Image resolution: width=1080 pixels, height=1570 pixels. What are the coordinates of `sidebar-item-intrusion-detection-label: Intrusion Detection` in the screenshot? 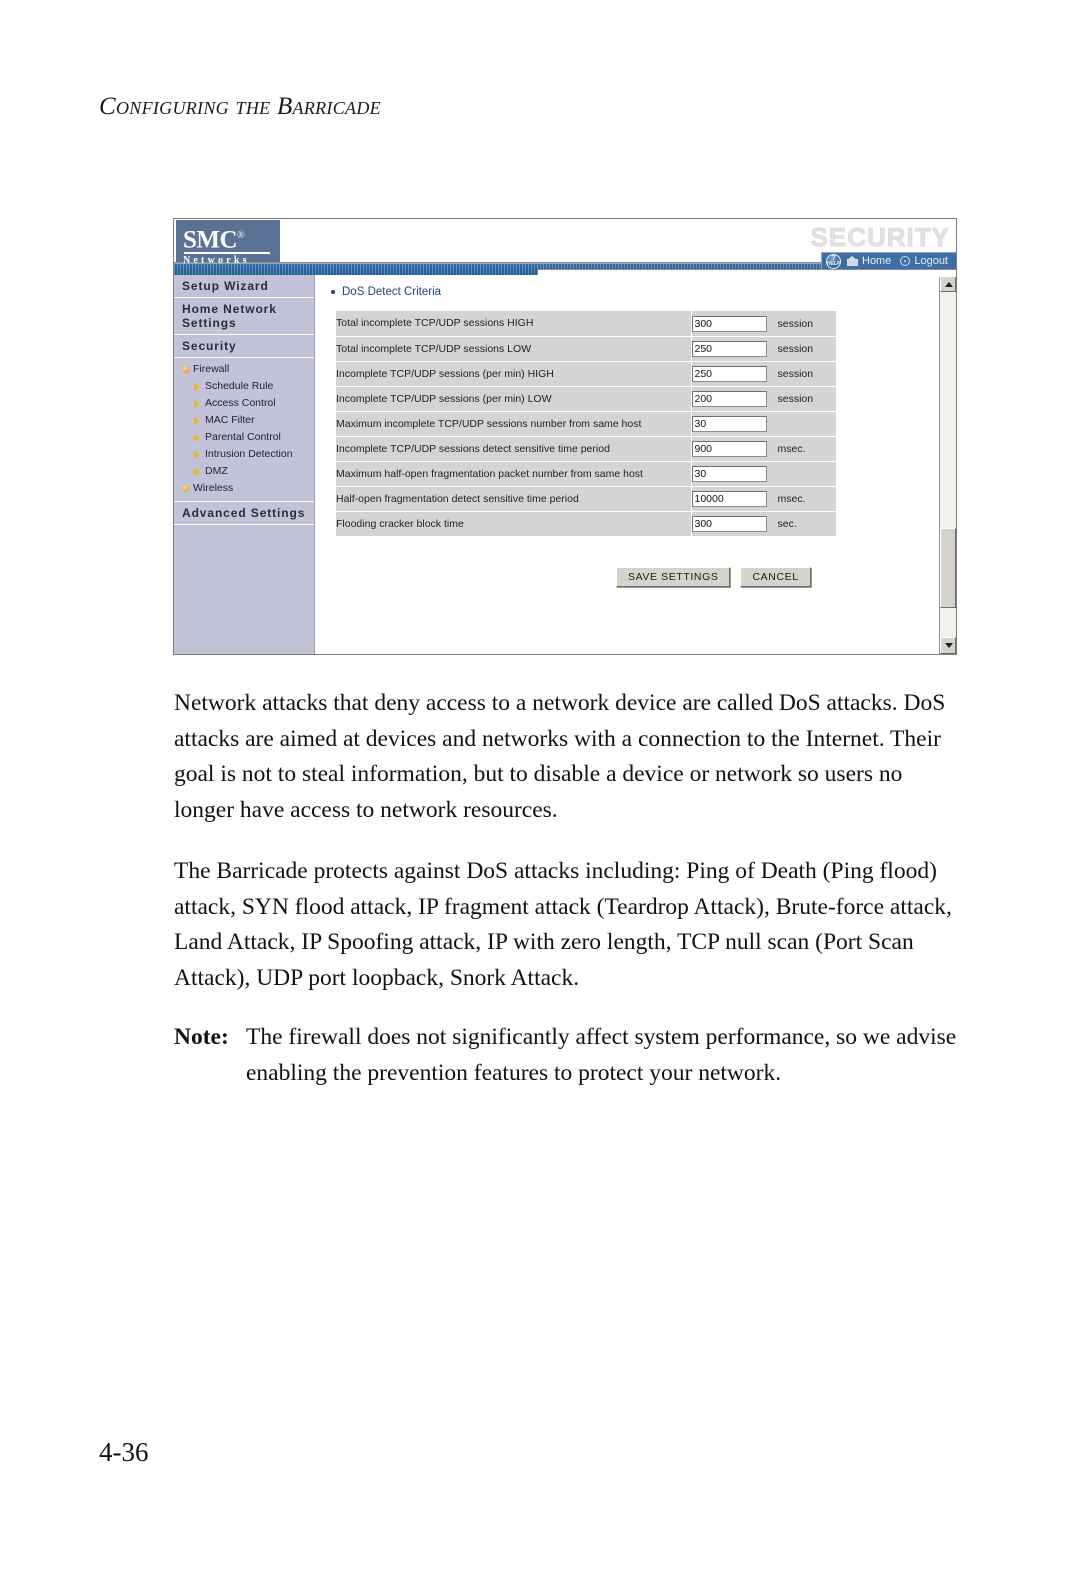 It's located at (249, 454).